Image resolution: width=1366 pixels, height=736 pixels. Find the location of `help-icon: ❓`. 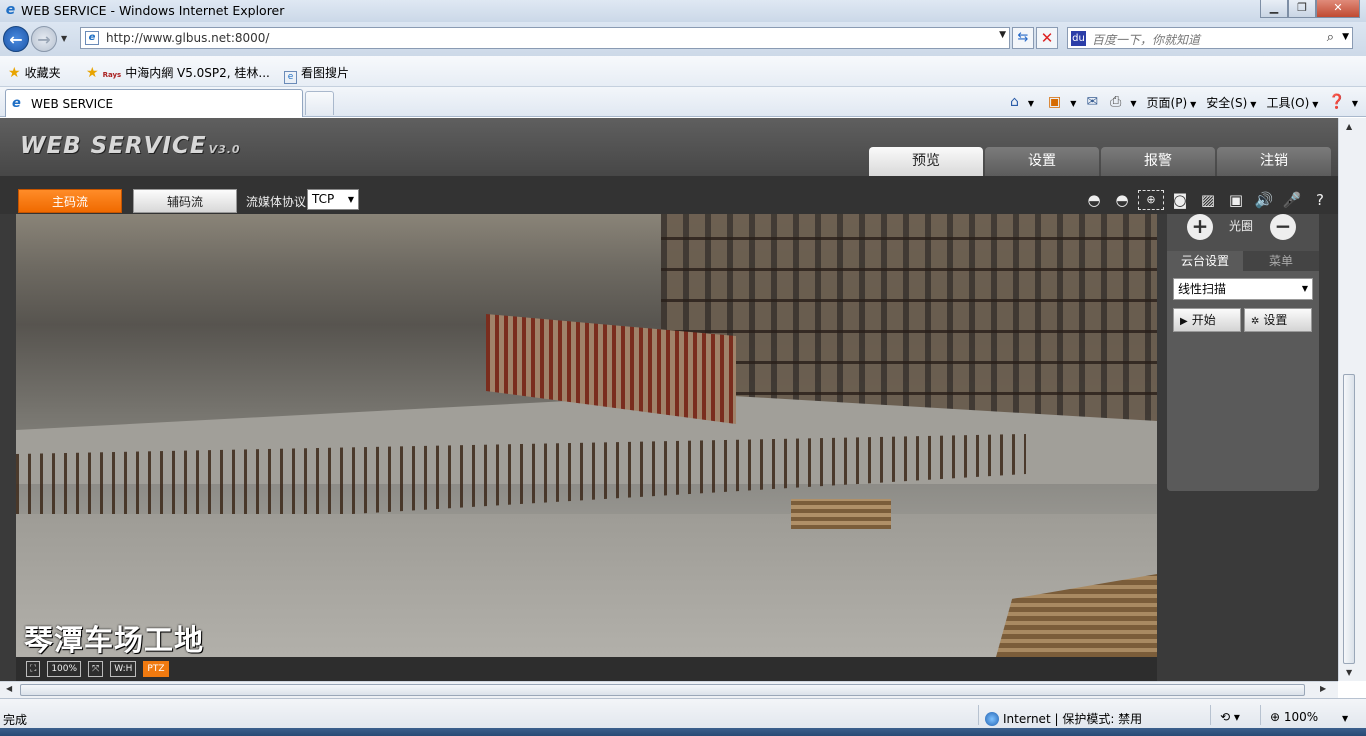

help-icon: ❓ is located at coordinates (1336, 102).